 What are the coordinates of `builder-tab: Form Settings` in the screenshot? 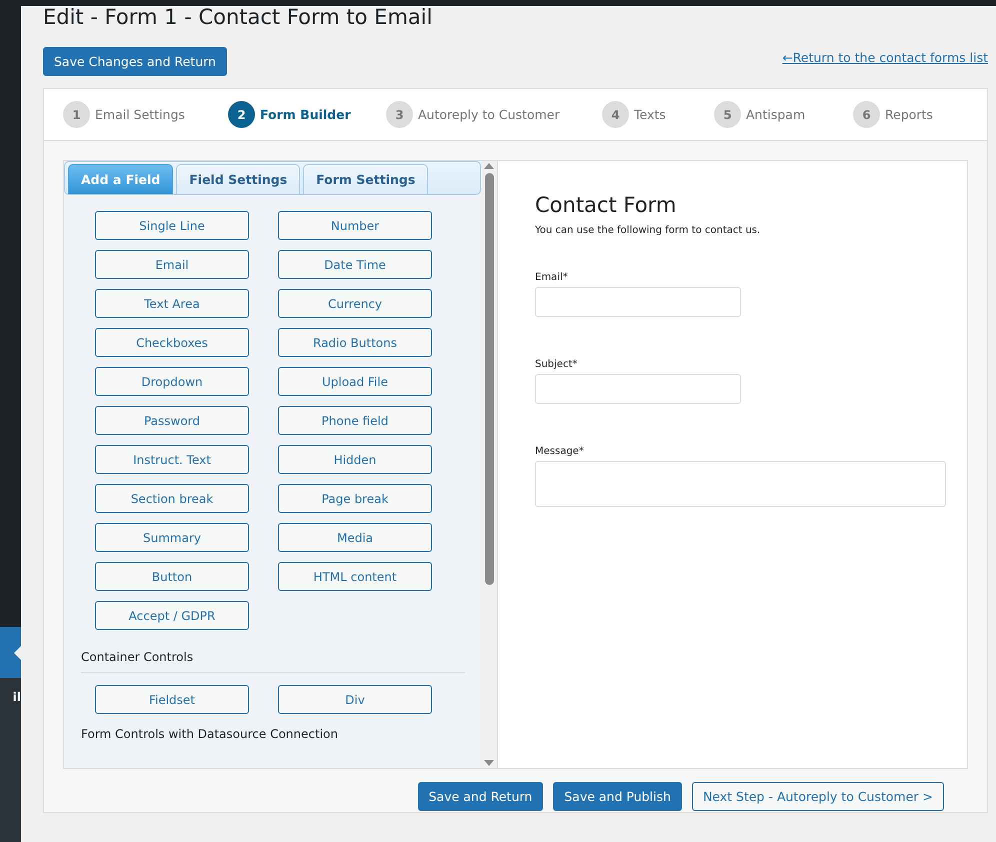 It's located at (365, 179).